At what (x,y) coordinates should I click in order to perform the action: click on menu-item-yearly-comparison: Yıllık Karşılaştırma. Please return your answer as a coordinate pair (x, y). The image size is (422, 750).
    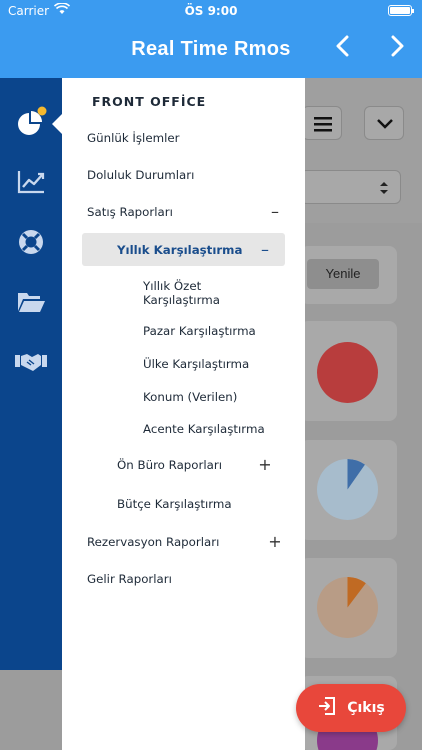
    Looking at the image, I should click on (179, 250).